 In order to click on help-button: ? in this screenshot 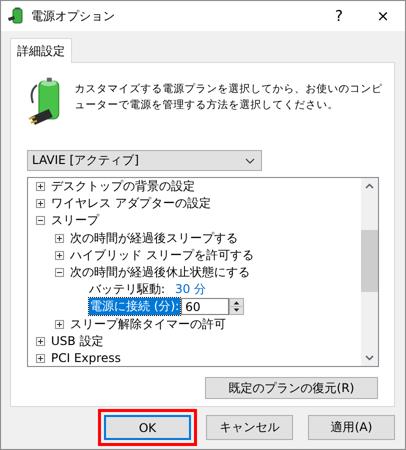, I will do `click(339, 16)`.